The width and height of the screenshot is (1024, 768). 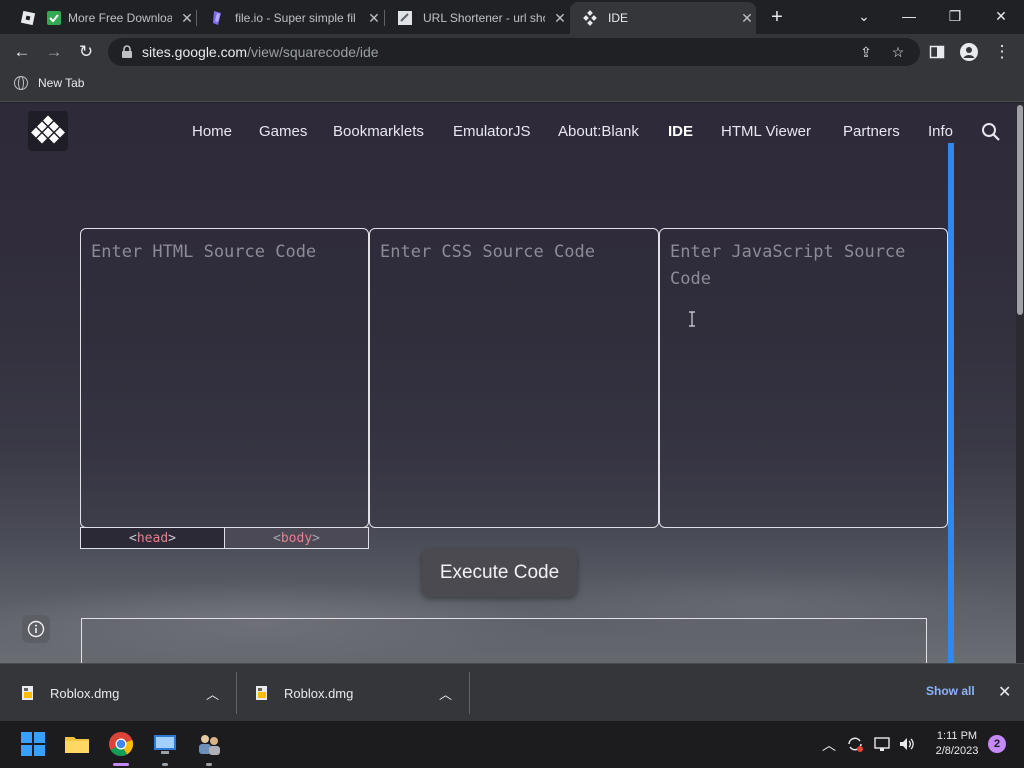 What do you see at coordinates (788, 265) in the screenshot?
I see `js-placeholder: Enter JavaScript Source Code` at bounding box center [788, 265].